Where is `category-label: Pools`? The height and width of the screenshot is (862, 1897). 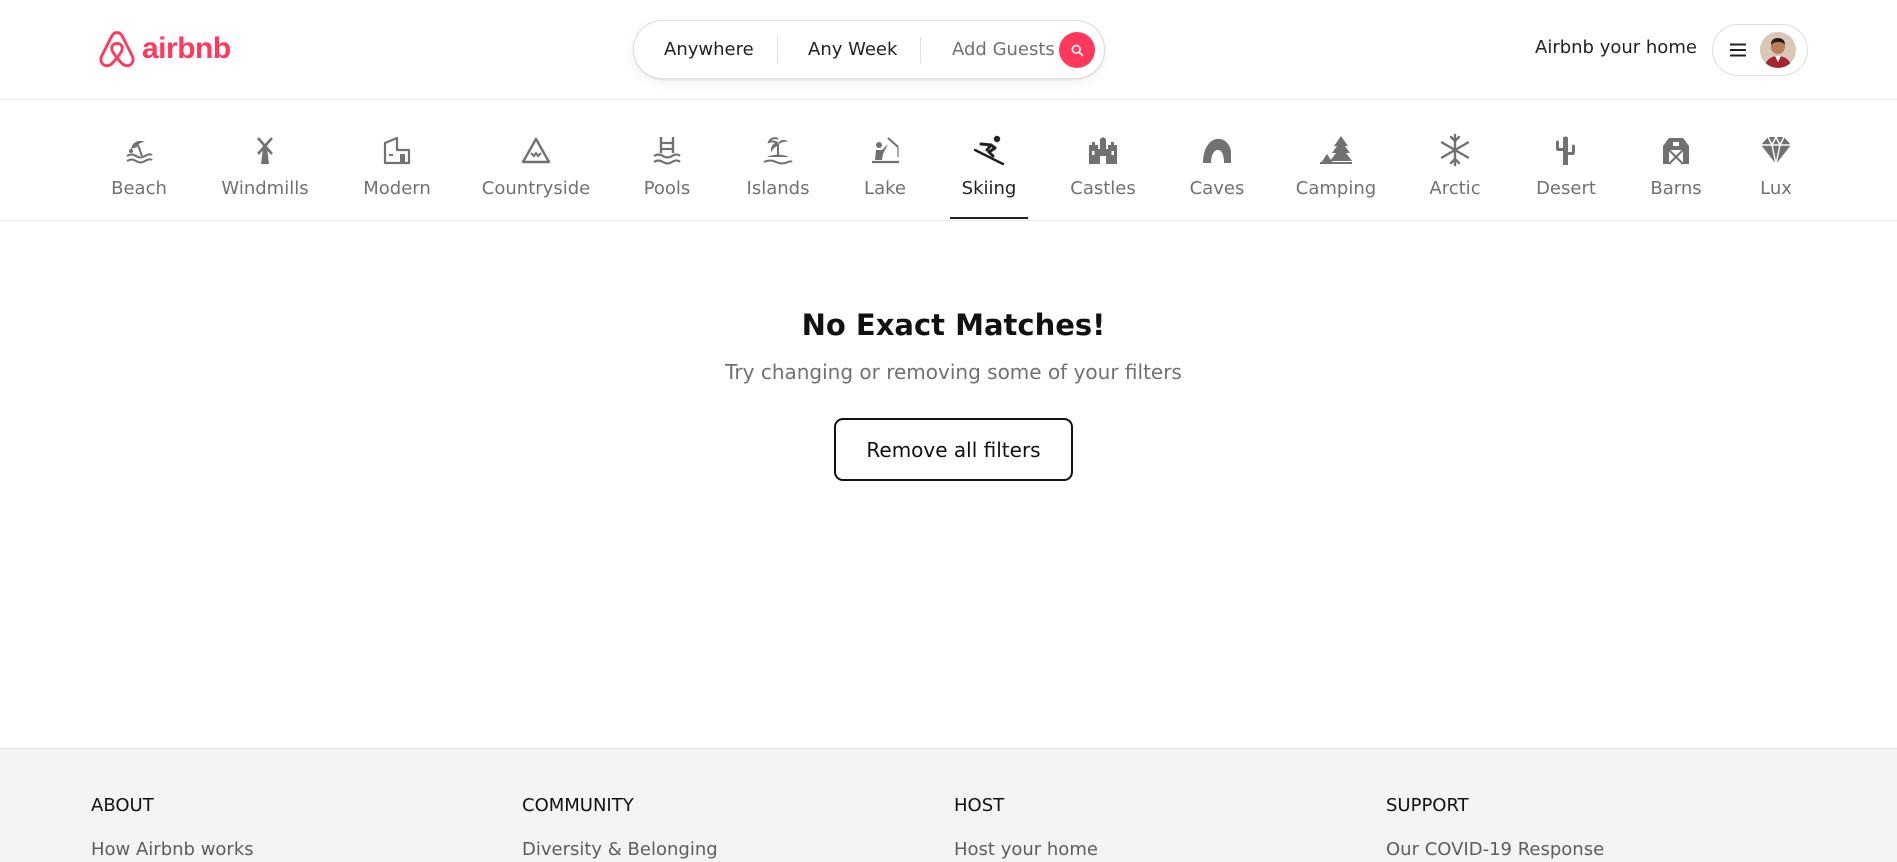
category-label: Pools is located at coordinates (667, 188).